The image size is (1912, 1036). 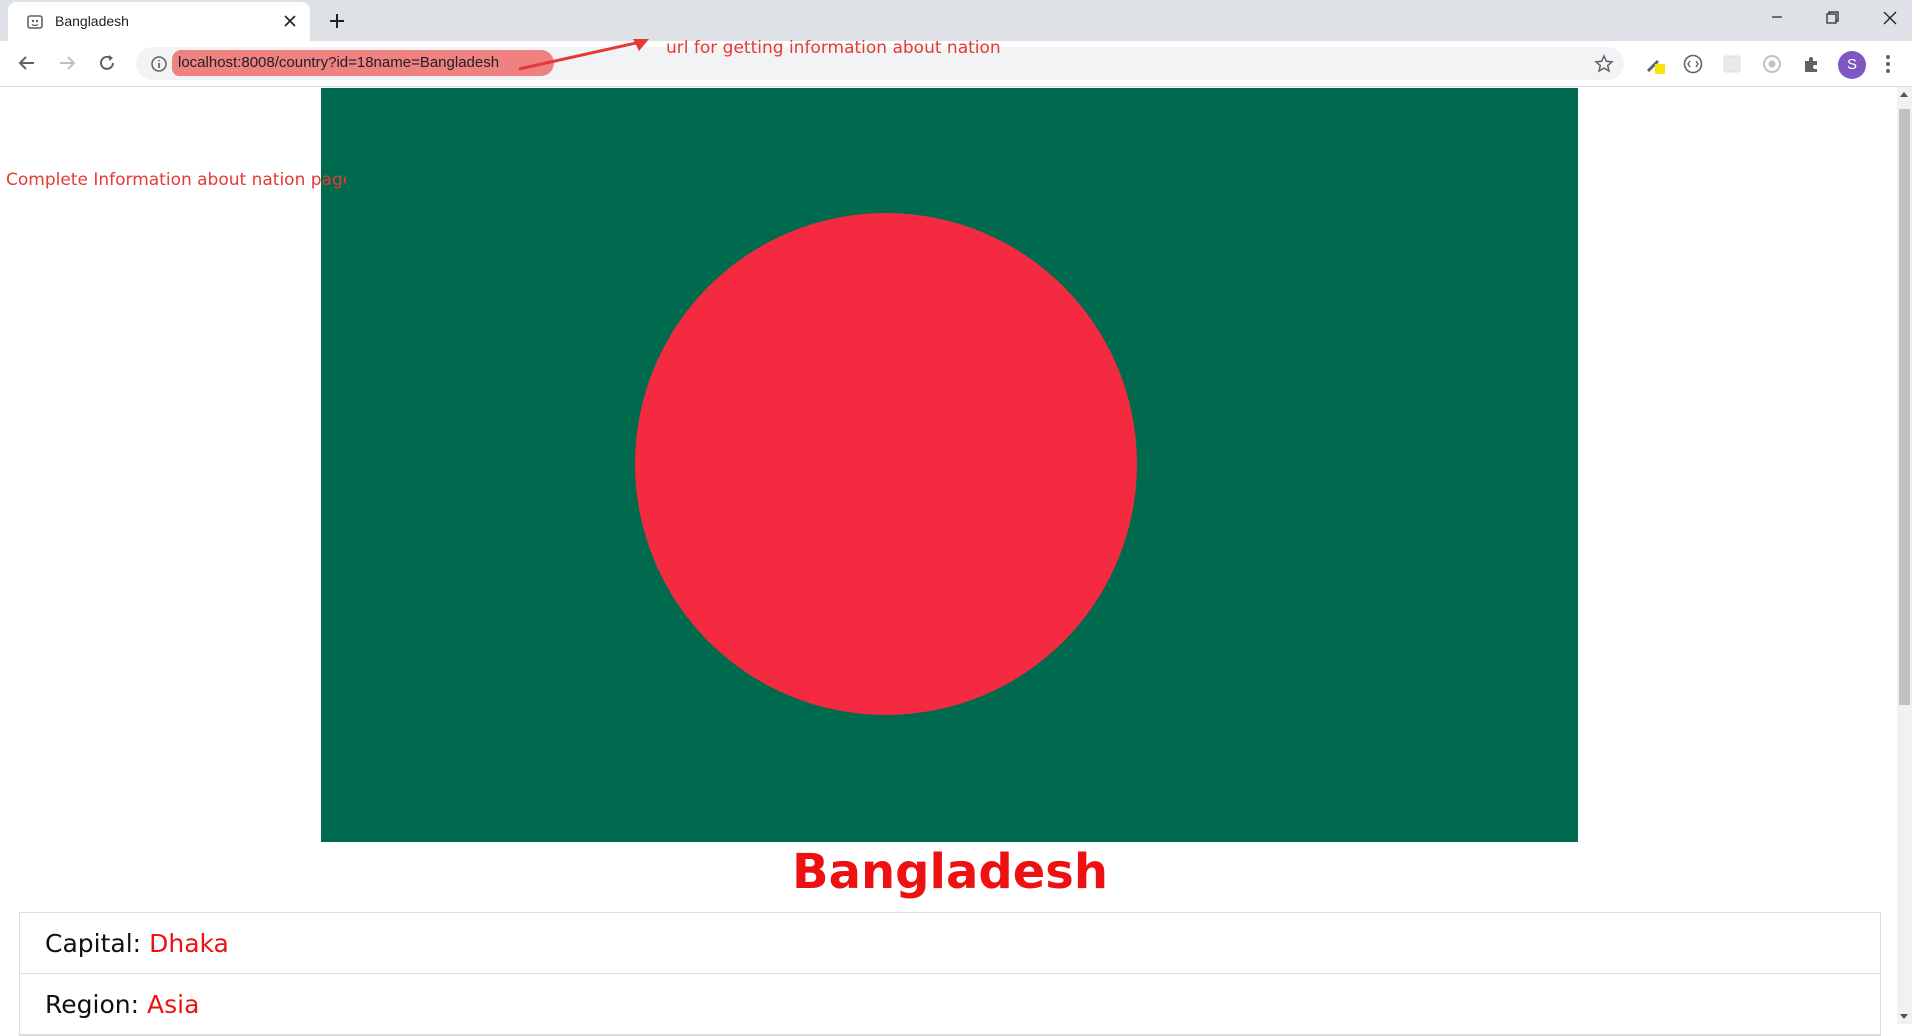 I want to click on detail-value: Dhaka, so click(x=189, y=943).